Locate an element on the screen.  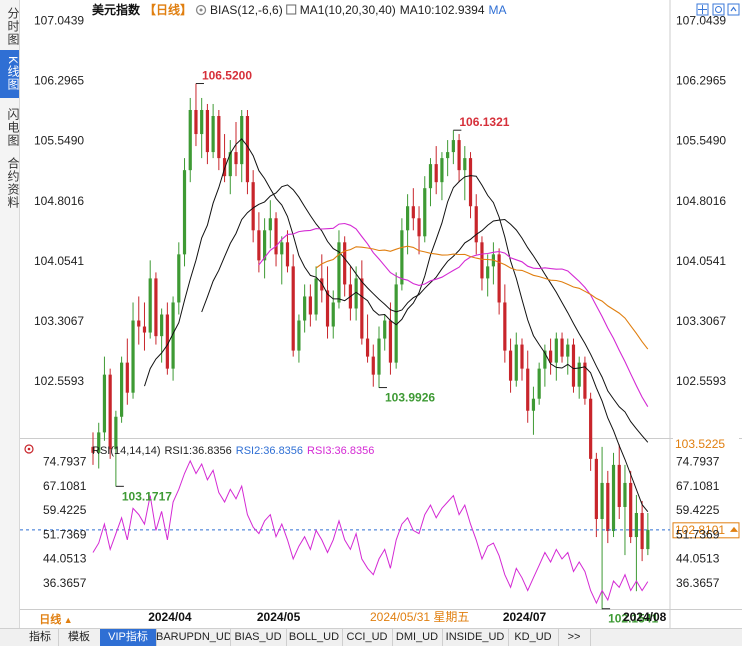
settings-gear-icon is located at coordinates (201, 10).